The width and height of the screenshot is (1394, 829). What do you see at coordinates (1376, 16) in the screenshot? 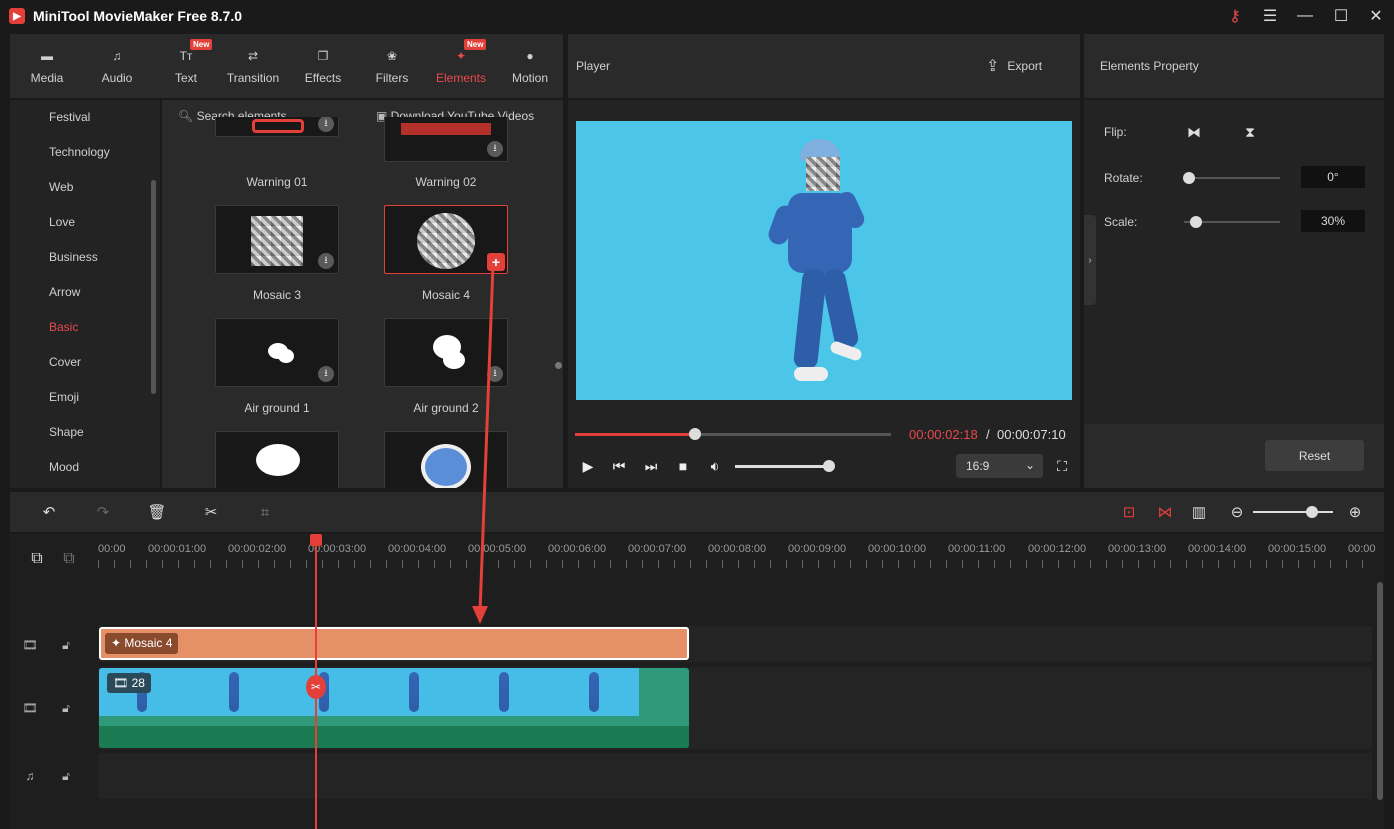
I see `close-button: ✕` at bounding box center [1376, 16].